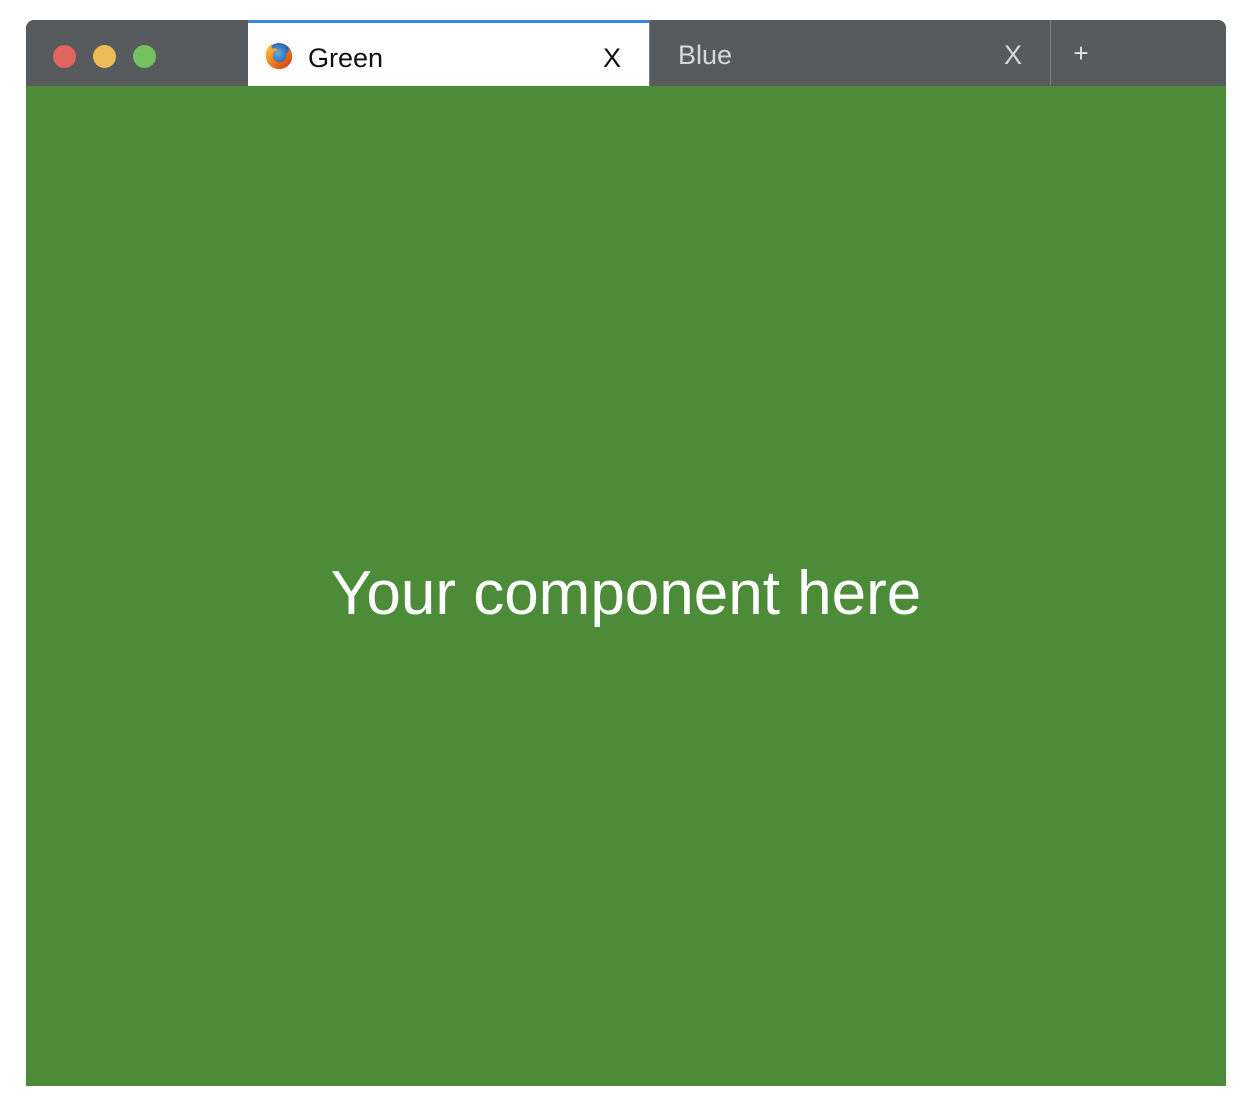 The height and width of the screenshot is (1116, 1252). What do you see at coordinates (850, 53) in the screenshot?
I see `tab-blue: Blue X` at bounding box center [850, 53].